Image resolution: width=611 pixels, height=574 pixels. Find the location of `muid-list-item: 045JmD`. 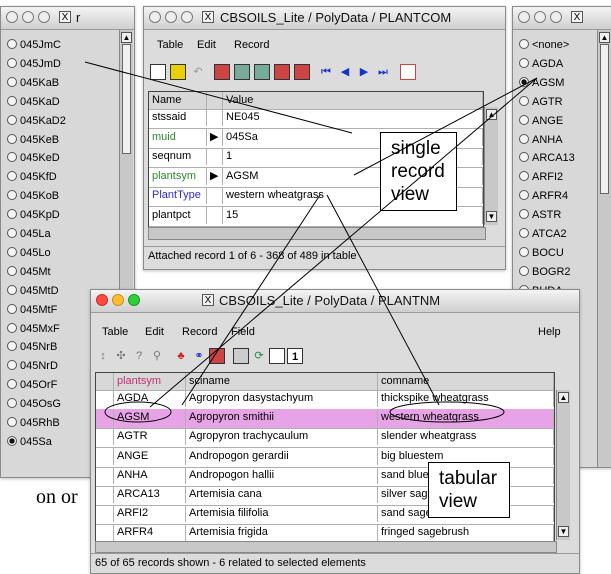

muid-list-item: 045JmD is located at coordinates (34, 64).